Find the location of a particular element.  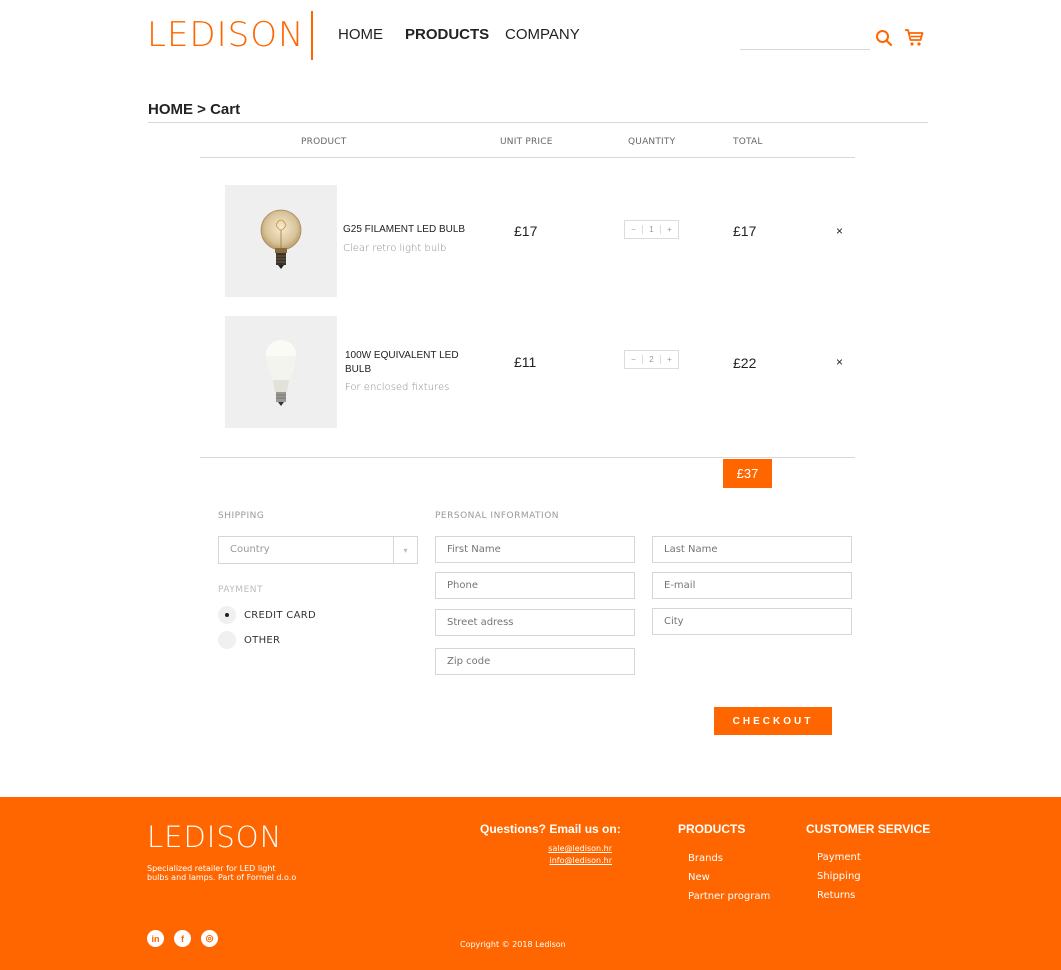

footer-products-heading: PRODUCTS is located at coordinates (712, 829).